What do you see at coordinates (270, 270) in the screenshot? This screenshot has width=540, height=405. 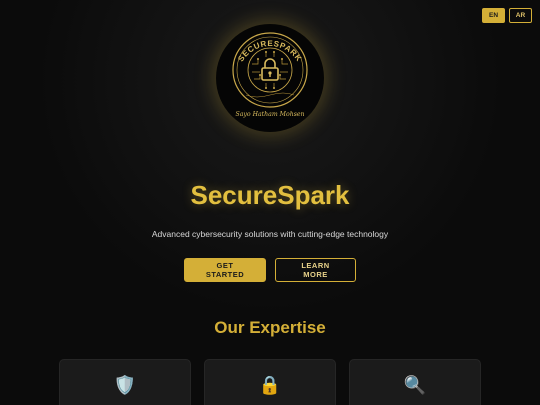 I see `hero-cta-row: GET STARTED LEARN MORE` at bounding box center [270, 270].